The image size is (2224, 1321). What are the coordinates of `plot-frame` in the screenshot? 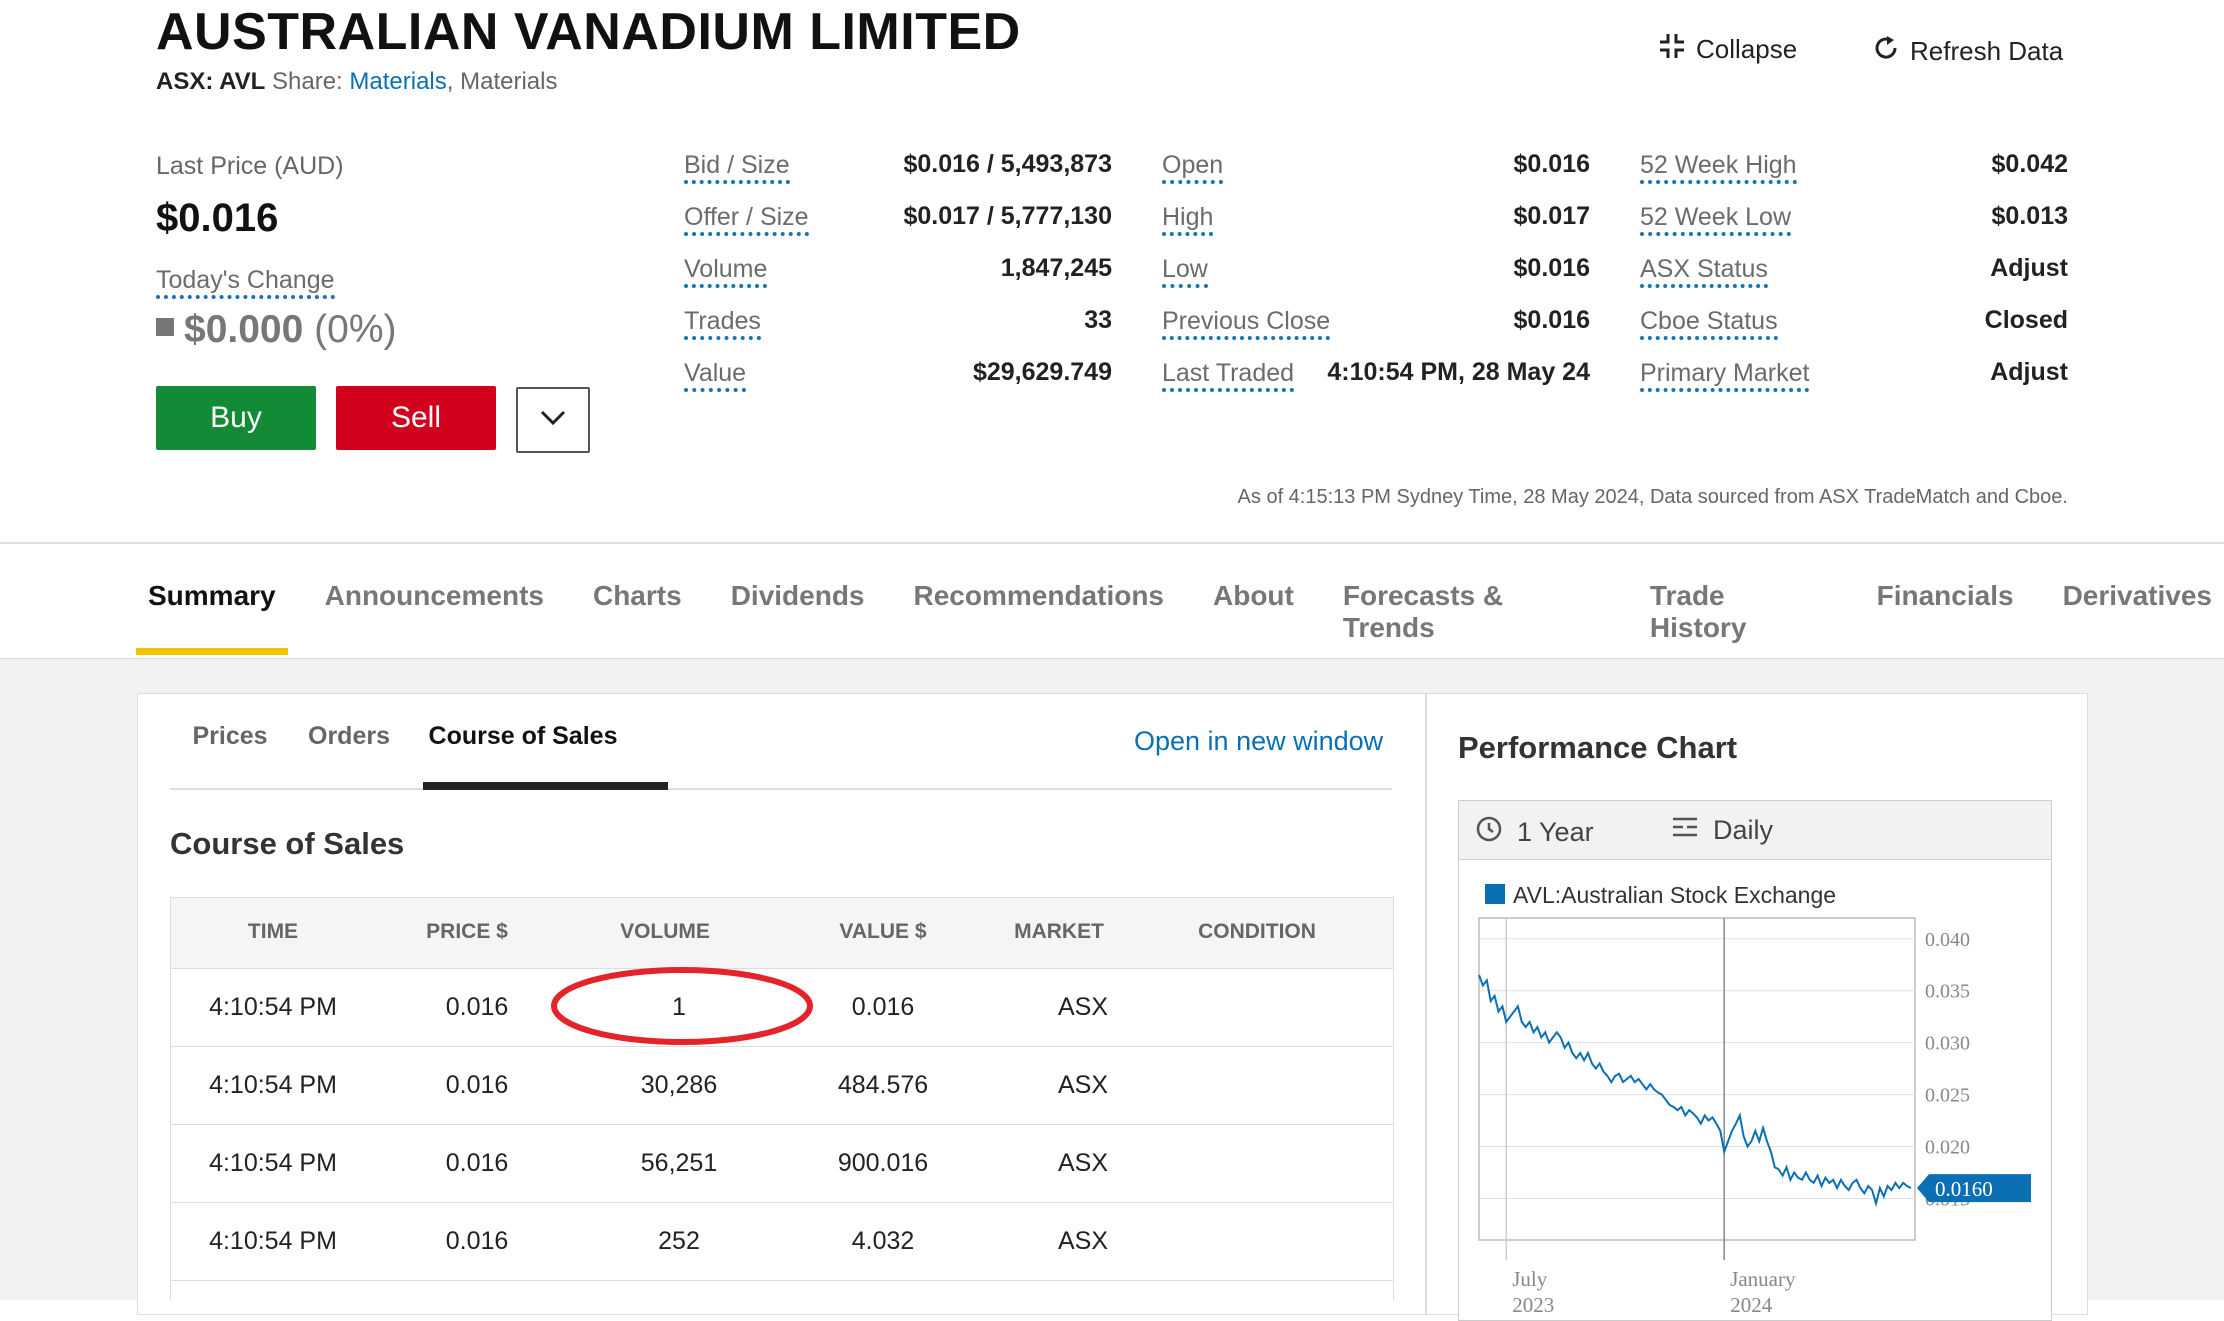 It's located at (1697, 1079).